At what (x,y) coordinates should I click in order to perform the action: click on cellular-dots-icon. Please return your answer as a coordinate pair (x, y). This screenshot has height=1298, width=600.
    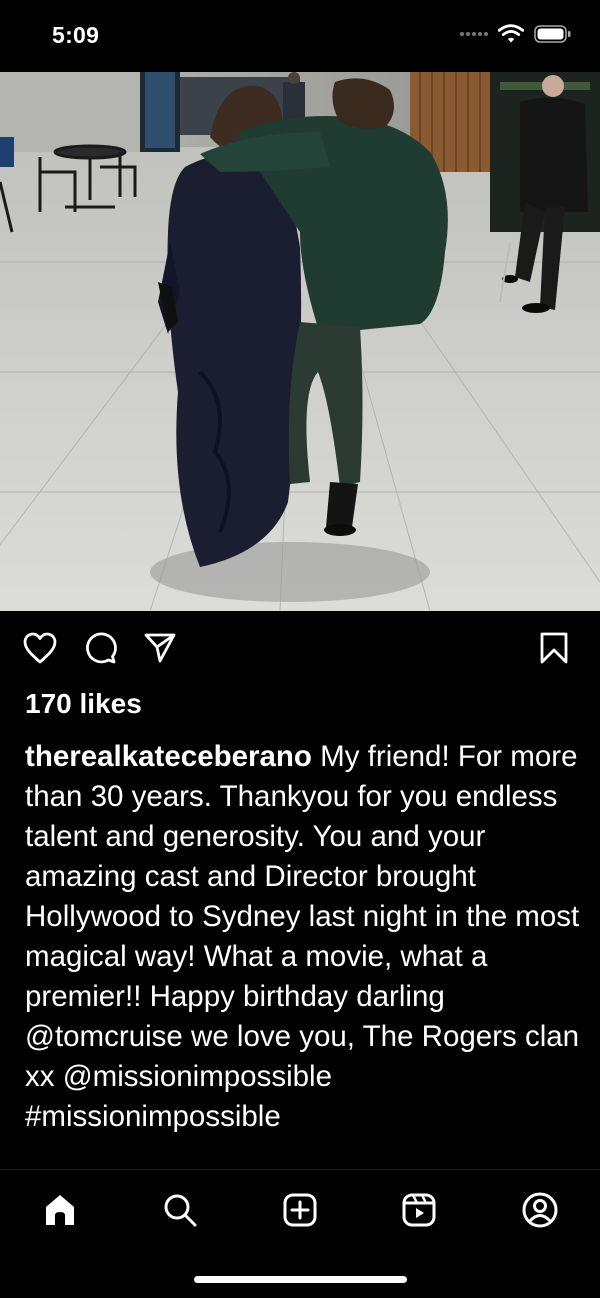
    Looking at the image, I should click on (474, 34).